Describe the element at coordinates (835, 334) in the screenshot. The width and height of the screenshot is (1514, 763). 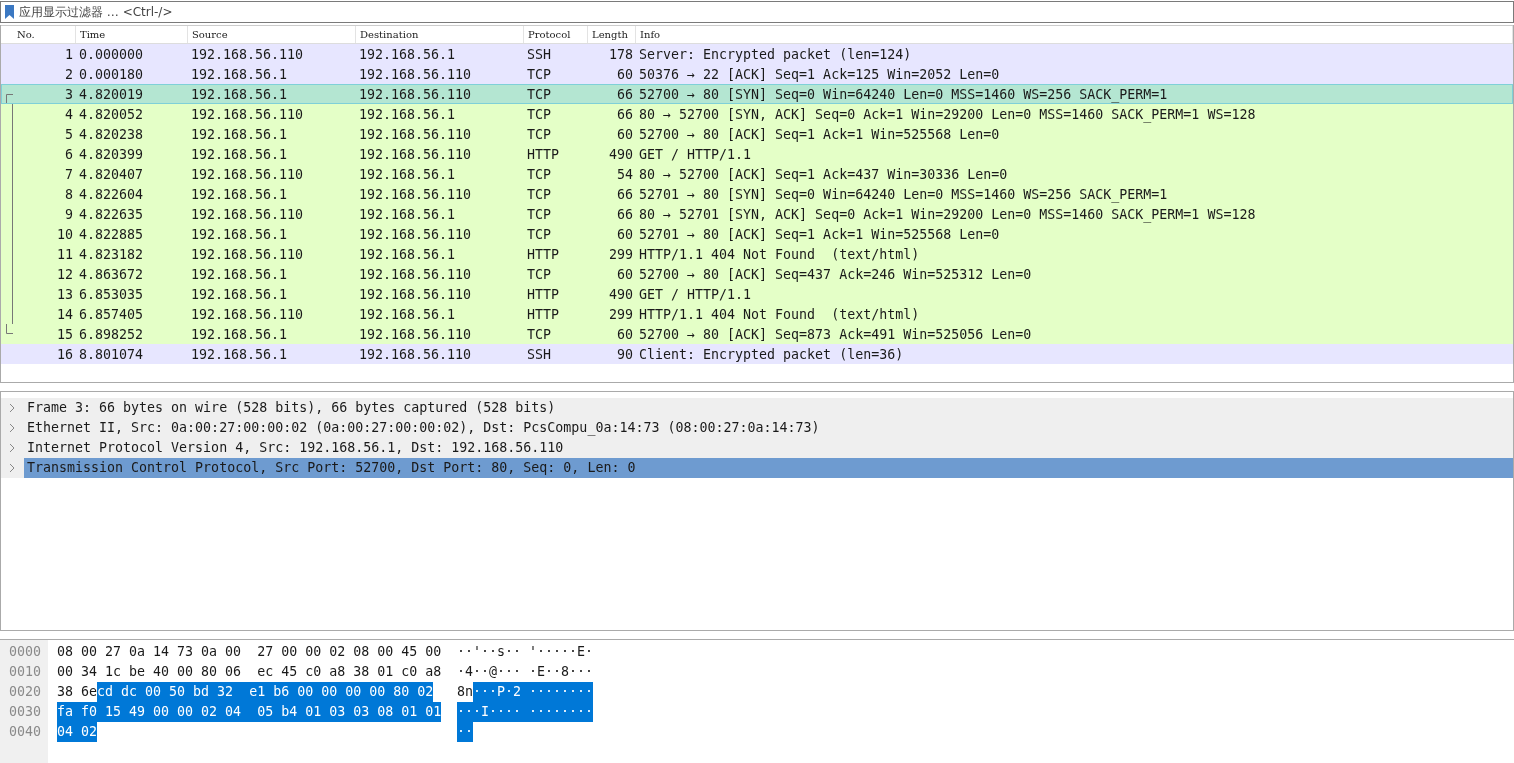
I see `table-cell-text: 52700 → 80 [ACK] Seq=873 Ack=491 Win=525056 Len=0` at that location.